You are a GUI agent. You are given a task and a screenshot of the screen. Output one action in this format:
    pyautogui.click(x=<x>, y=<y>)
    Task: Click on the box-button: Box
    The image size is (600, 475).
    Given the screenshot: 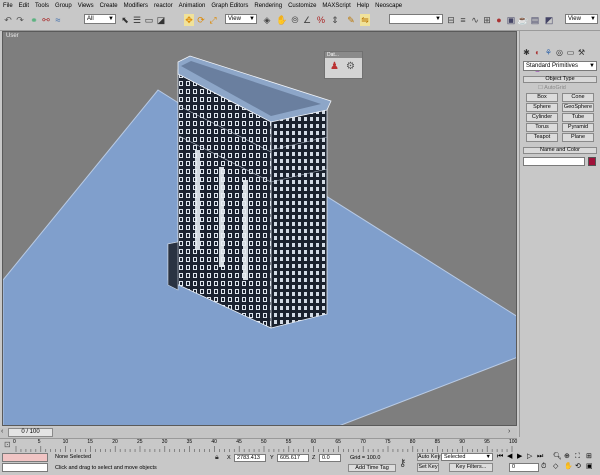 What is the action you would take?
    pyautogui.click(x=542, y=97)
    